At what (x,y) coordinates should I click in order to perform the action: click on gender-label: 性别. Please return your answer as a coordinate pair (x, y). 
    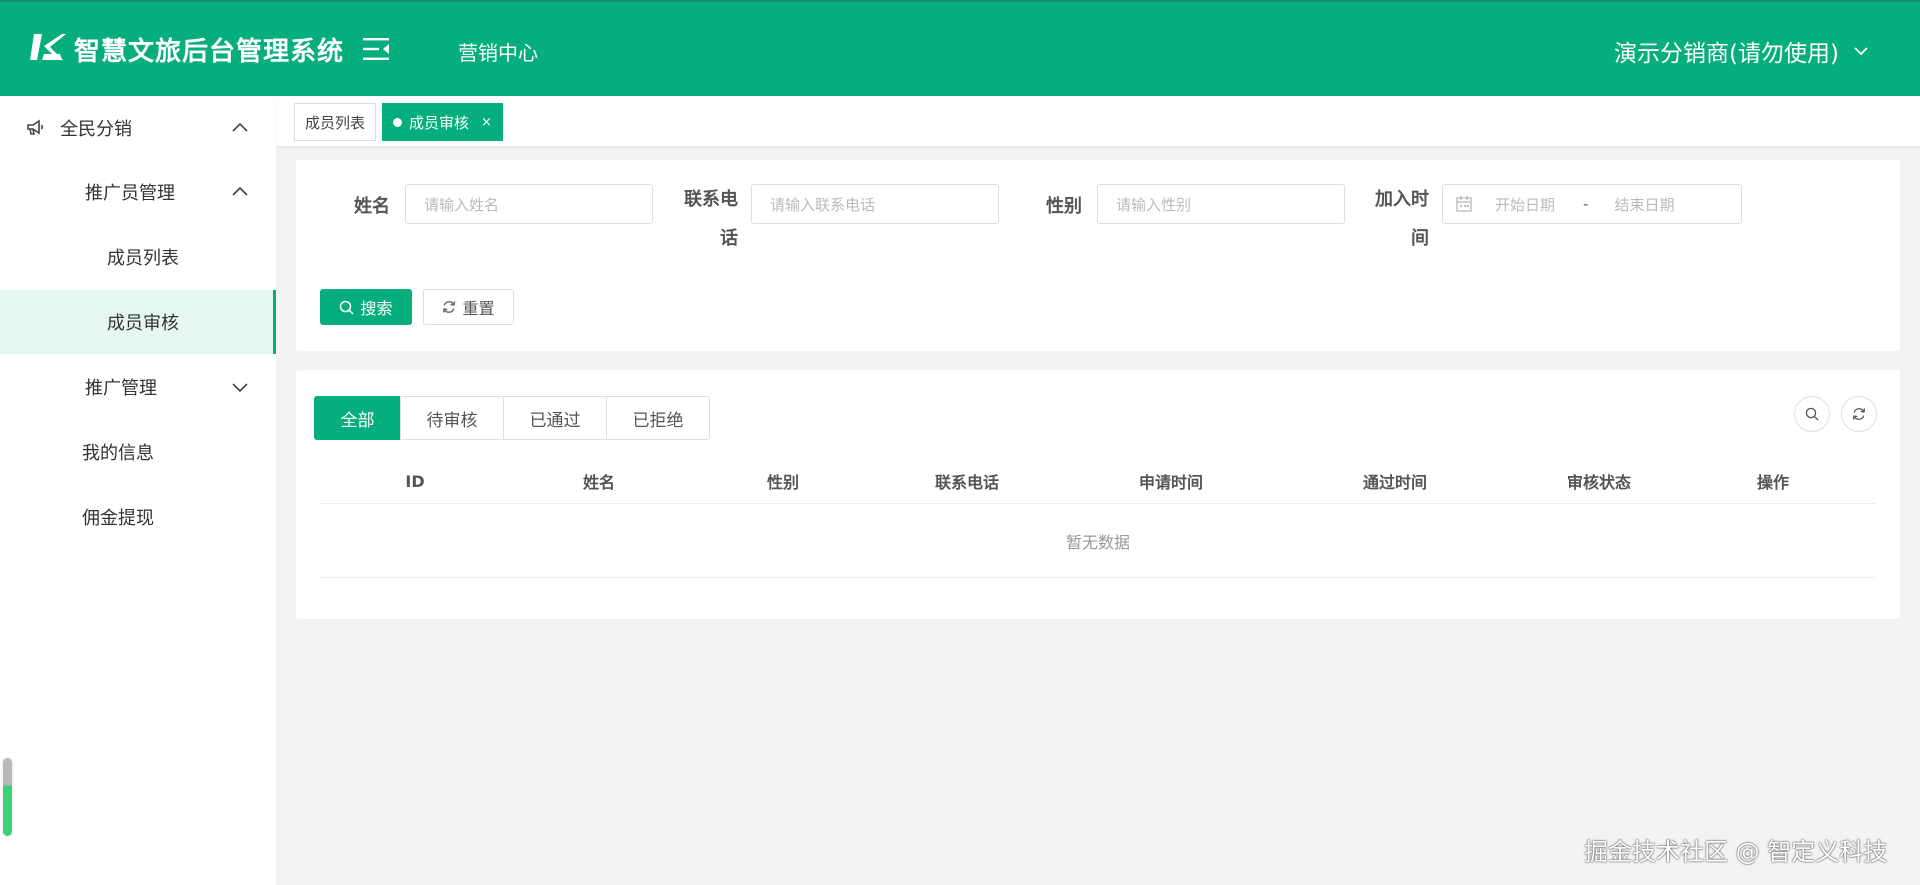
    Looking at the image, I should click on (1064, 206).